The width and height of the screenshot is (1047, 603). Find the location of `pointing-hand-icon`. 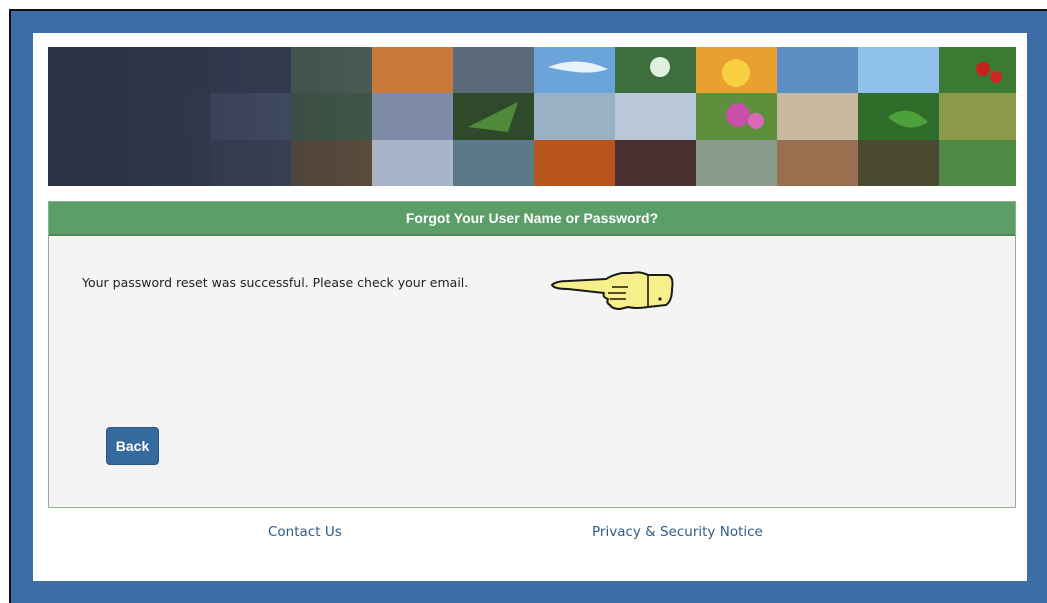

pointing-hand-icon is located at coordinates (612, 290).